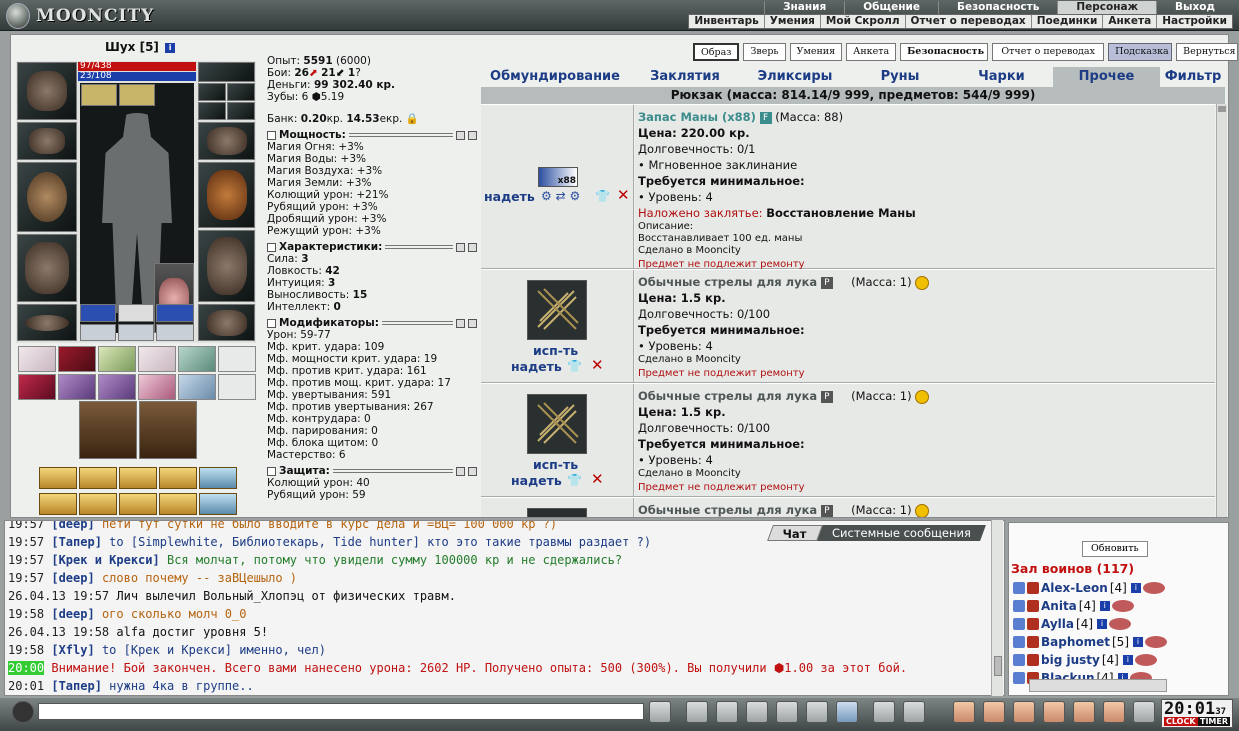 This screenshot has width=1239, height=731. Describe the element at coordinates (1024, 712) in the screenshot. I see `chest-icon` at that location.